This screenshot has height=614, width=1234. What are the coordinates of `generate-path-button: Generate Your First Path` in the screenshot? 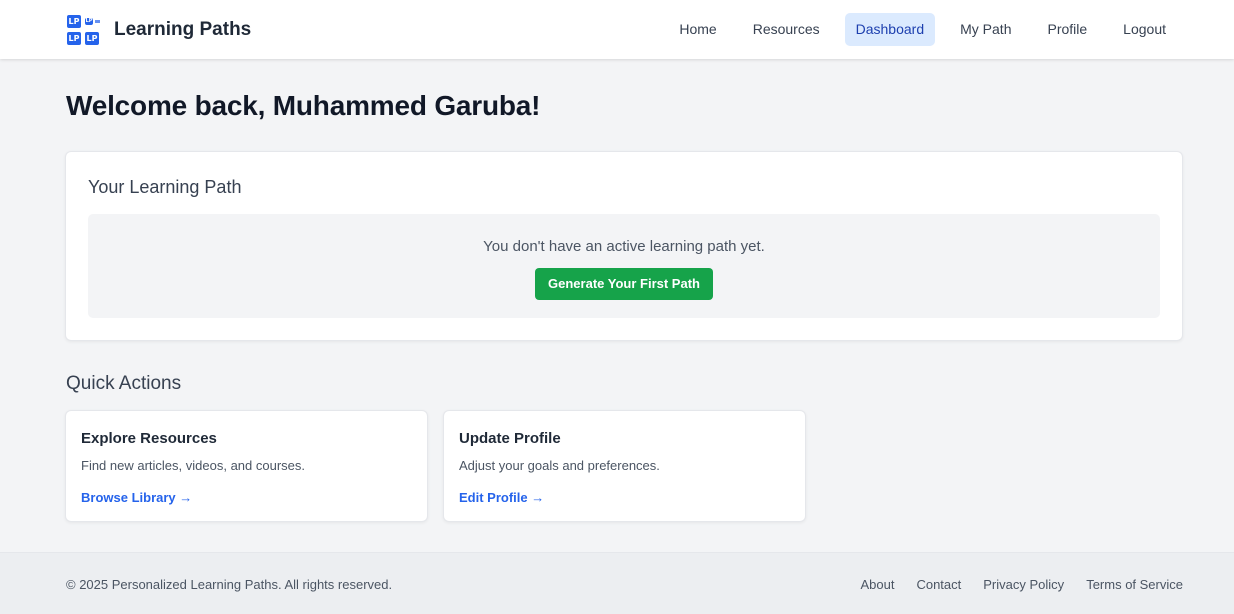 It's located at (624, 284).